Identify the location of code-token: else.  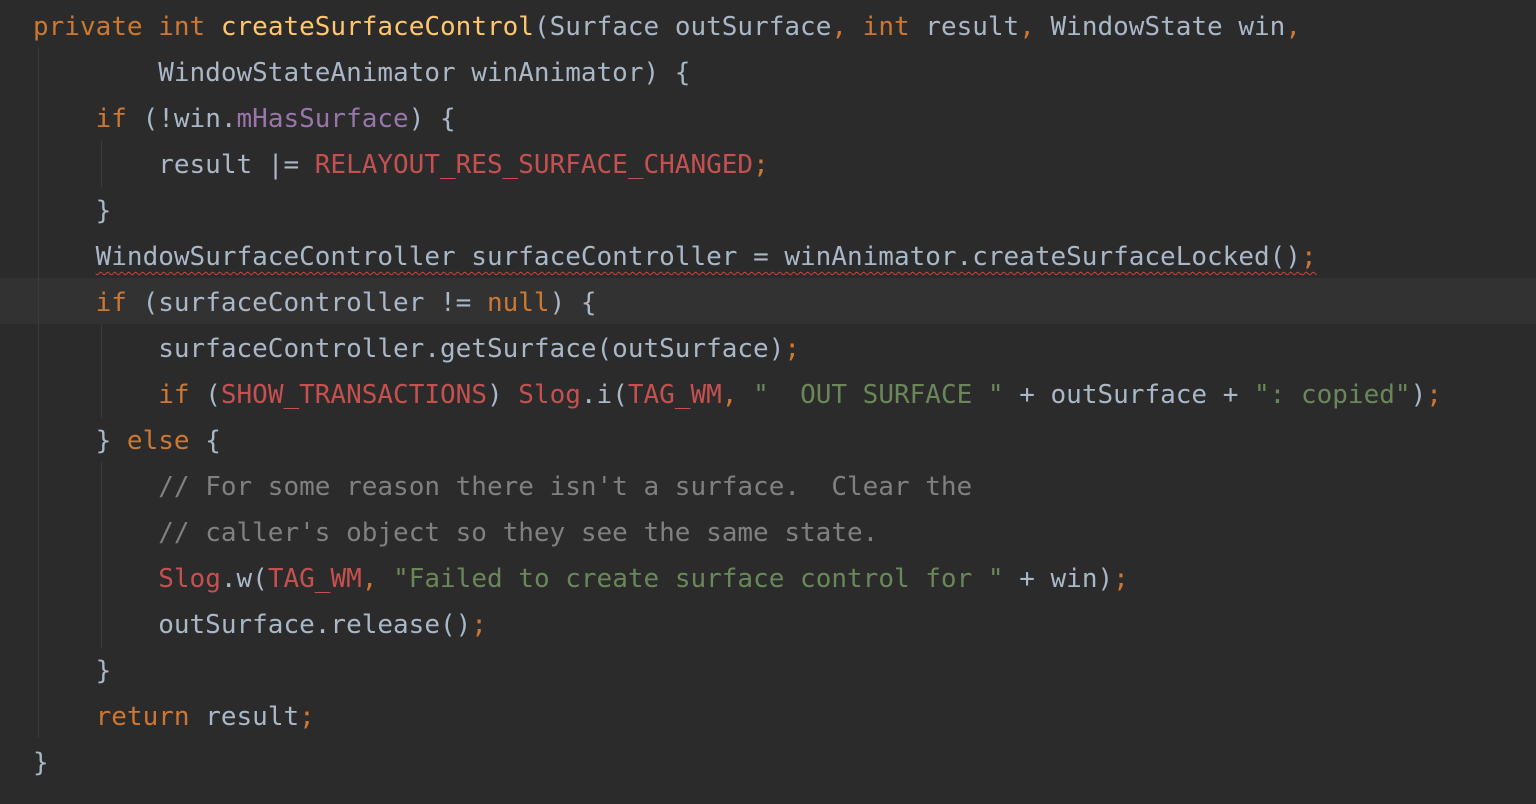
(158, 441).